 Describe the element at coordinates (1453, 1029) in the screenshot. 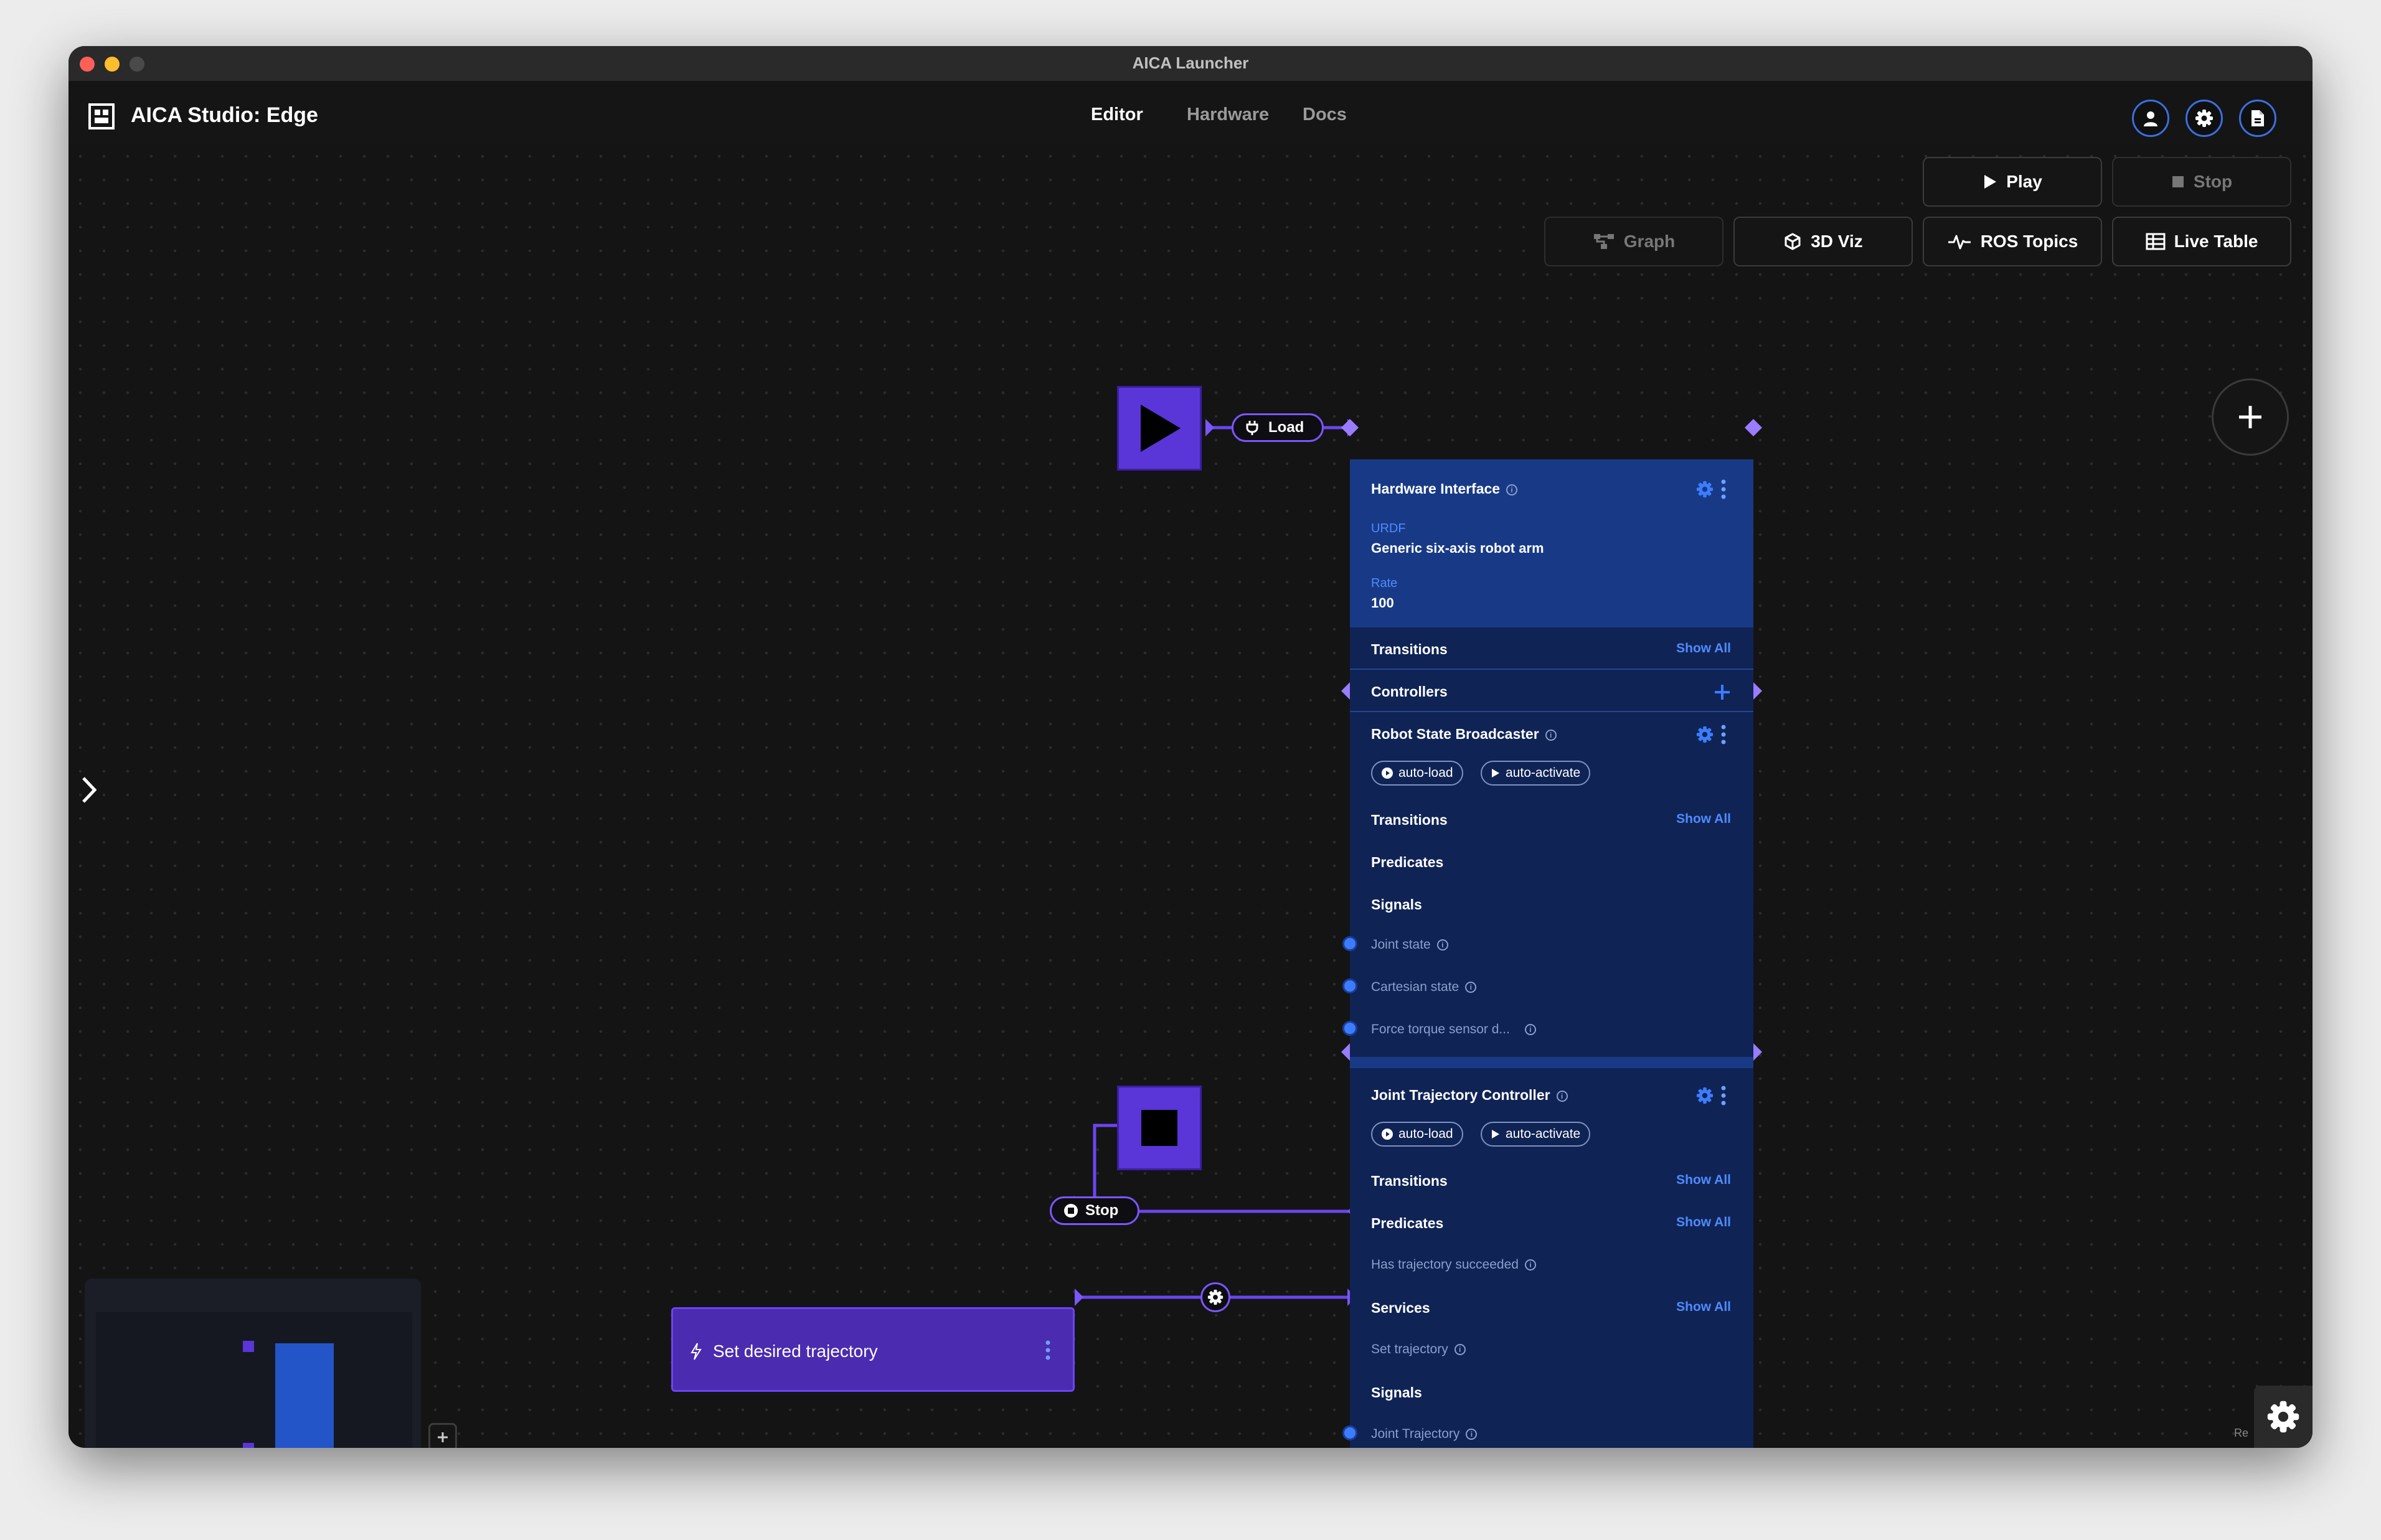

I see `signal-force-torque: Force torque sensor d... i` at that location.